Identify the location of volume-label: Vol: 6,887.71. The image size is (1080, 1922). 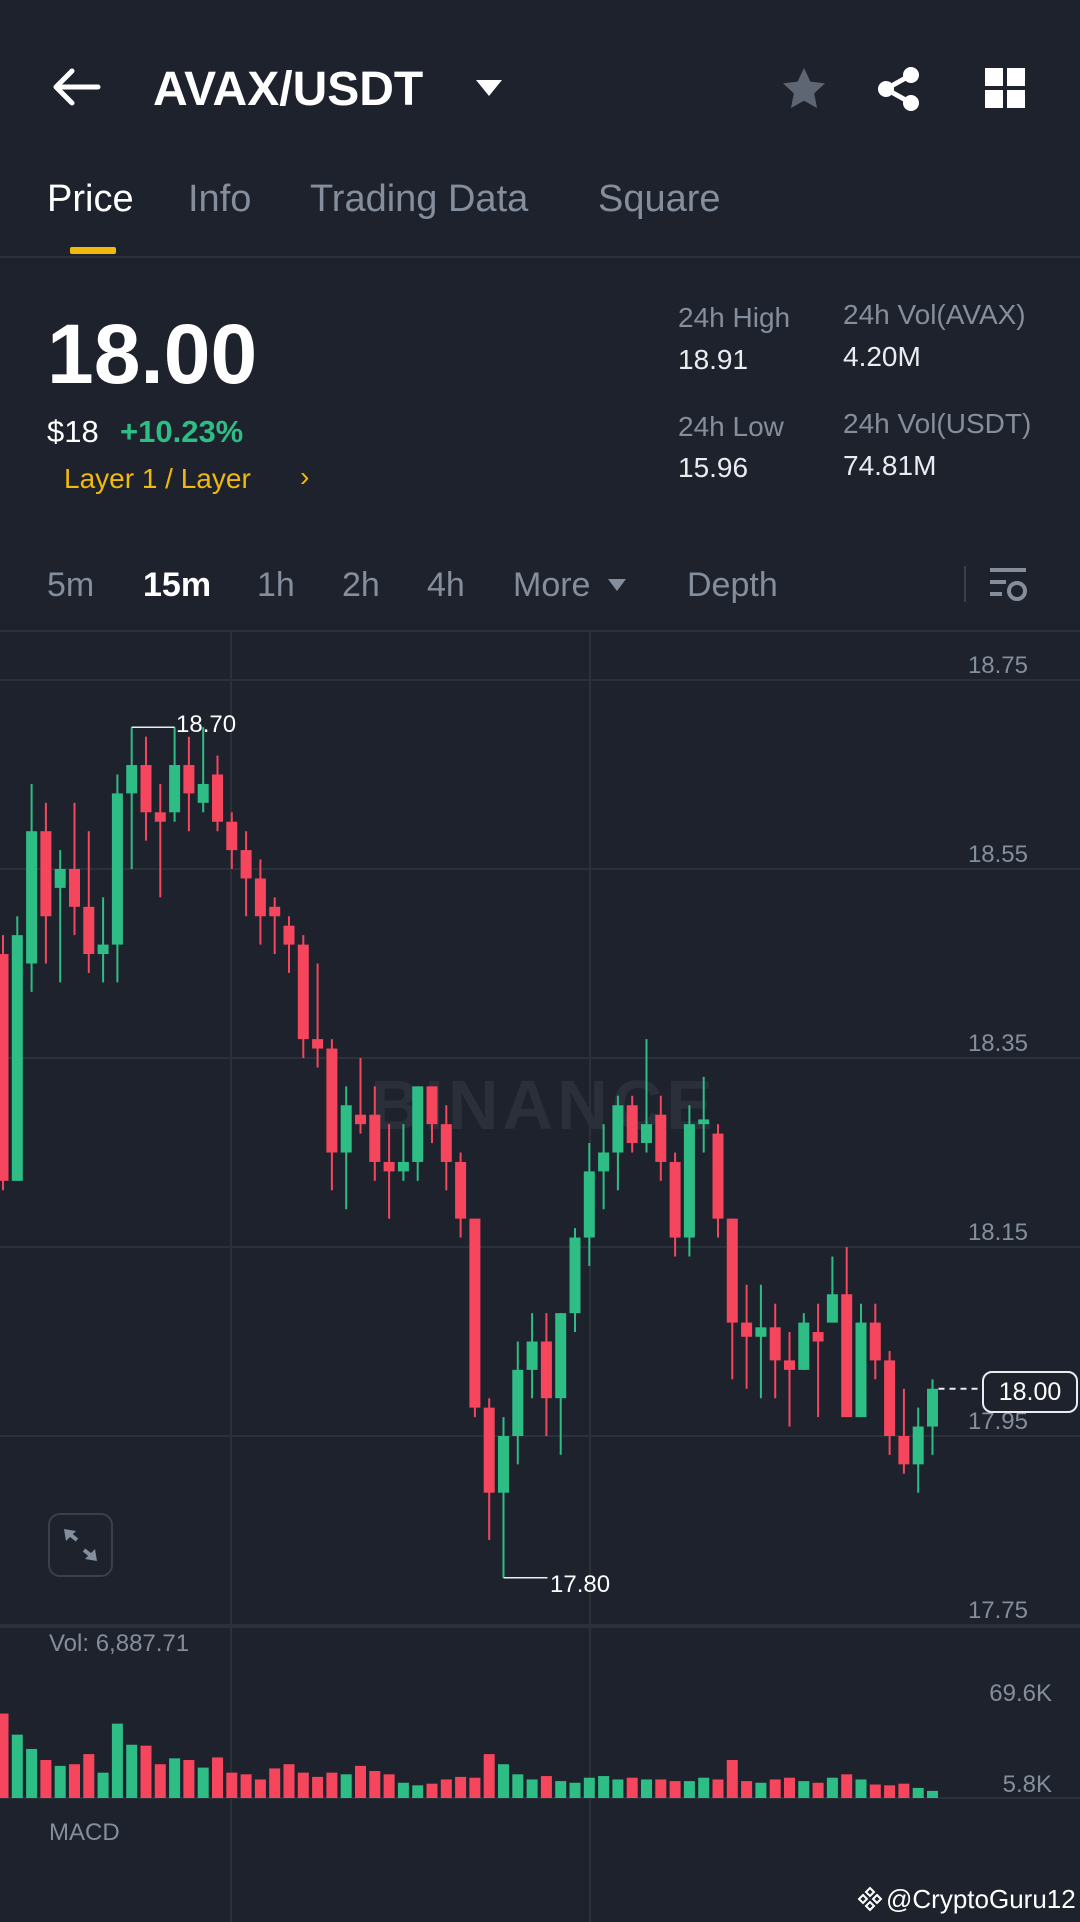
(119, 1643).